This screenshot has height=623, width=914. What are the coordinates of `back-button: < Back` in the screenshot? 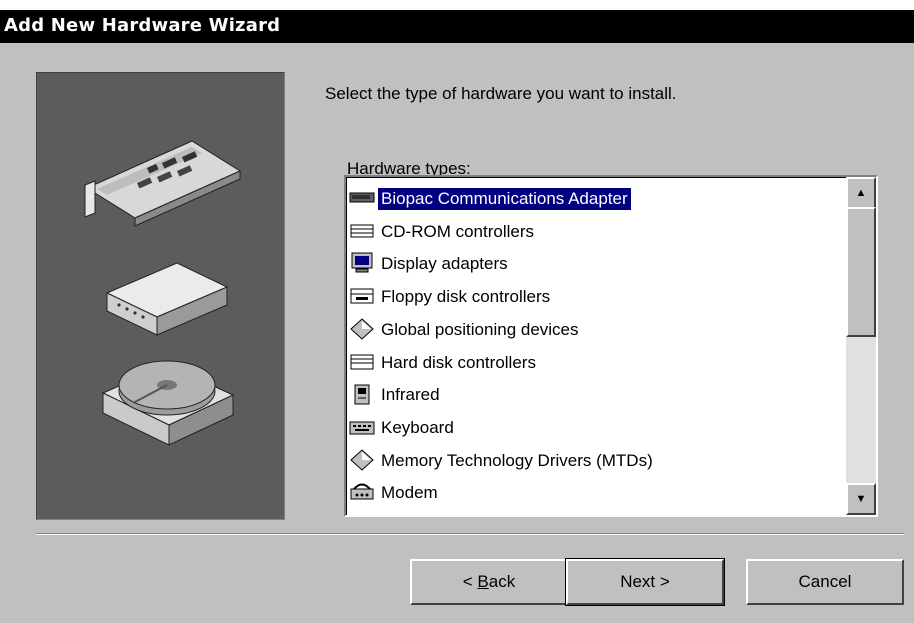 It's located at (489, 582).